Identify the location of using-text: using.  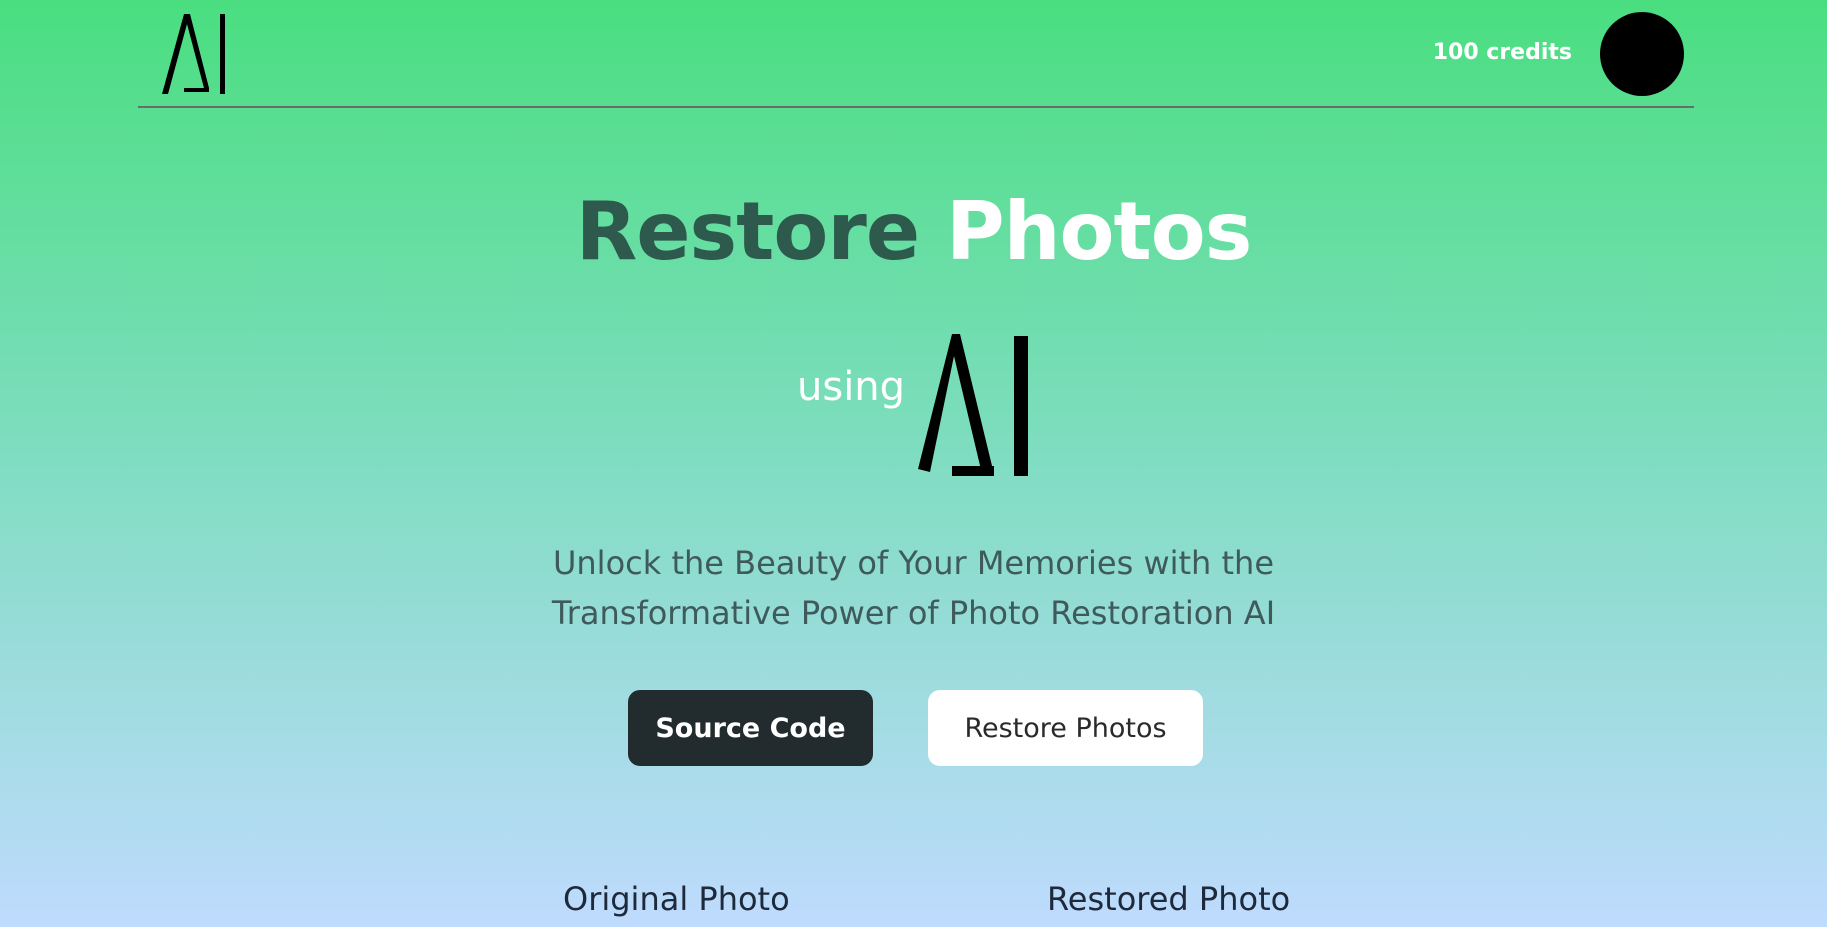
(851, 387).